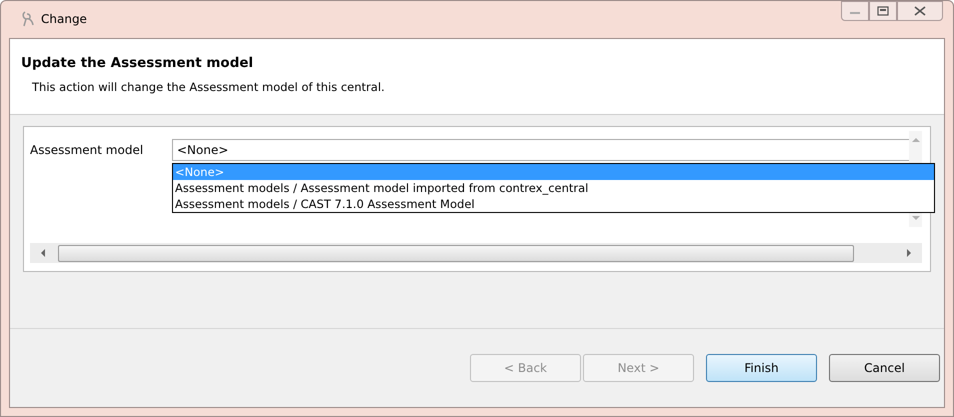 Image resolution: width=954 pixels, height=417 pixels. Describe the element at coordinates (137, 63) in the screenshot. I see `page-title: Update the Assessment model` at that location.